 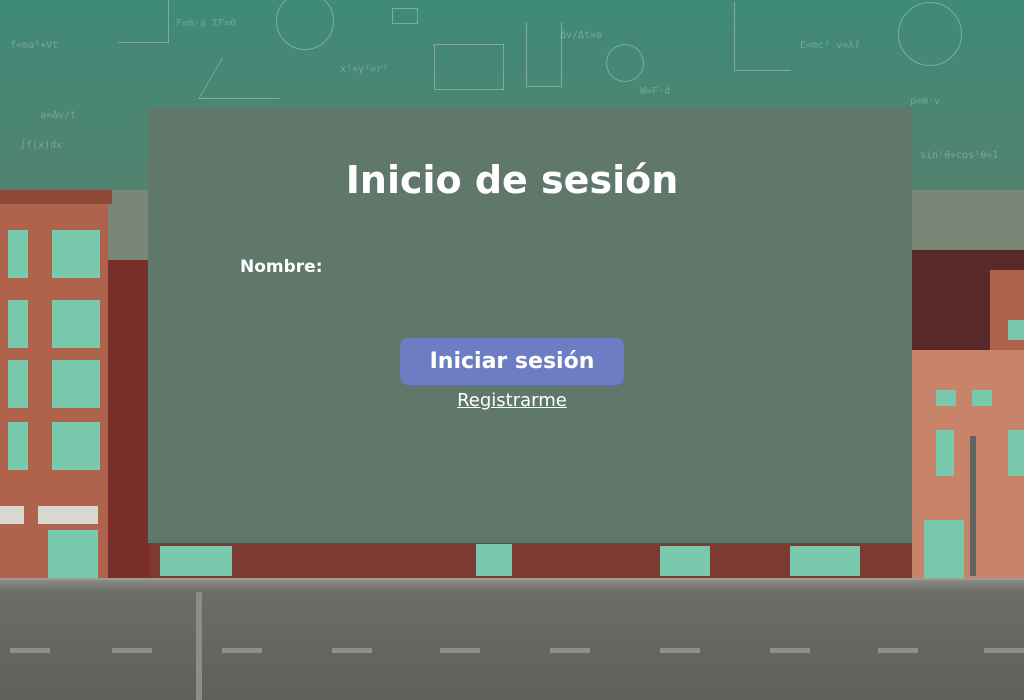 I want to click on register-link: Registrarme, so click(x=512, y=400).